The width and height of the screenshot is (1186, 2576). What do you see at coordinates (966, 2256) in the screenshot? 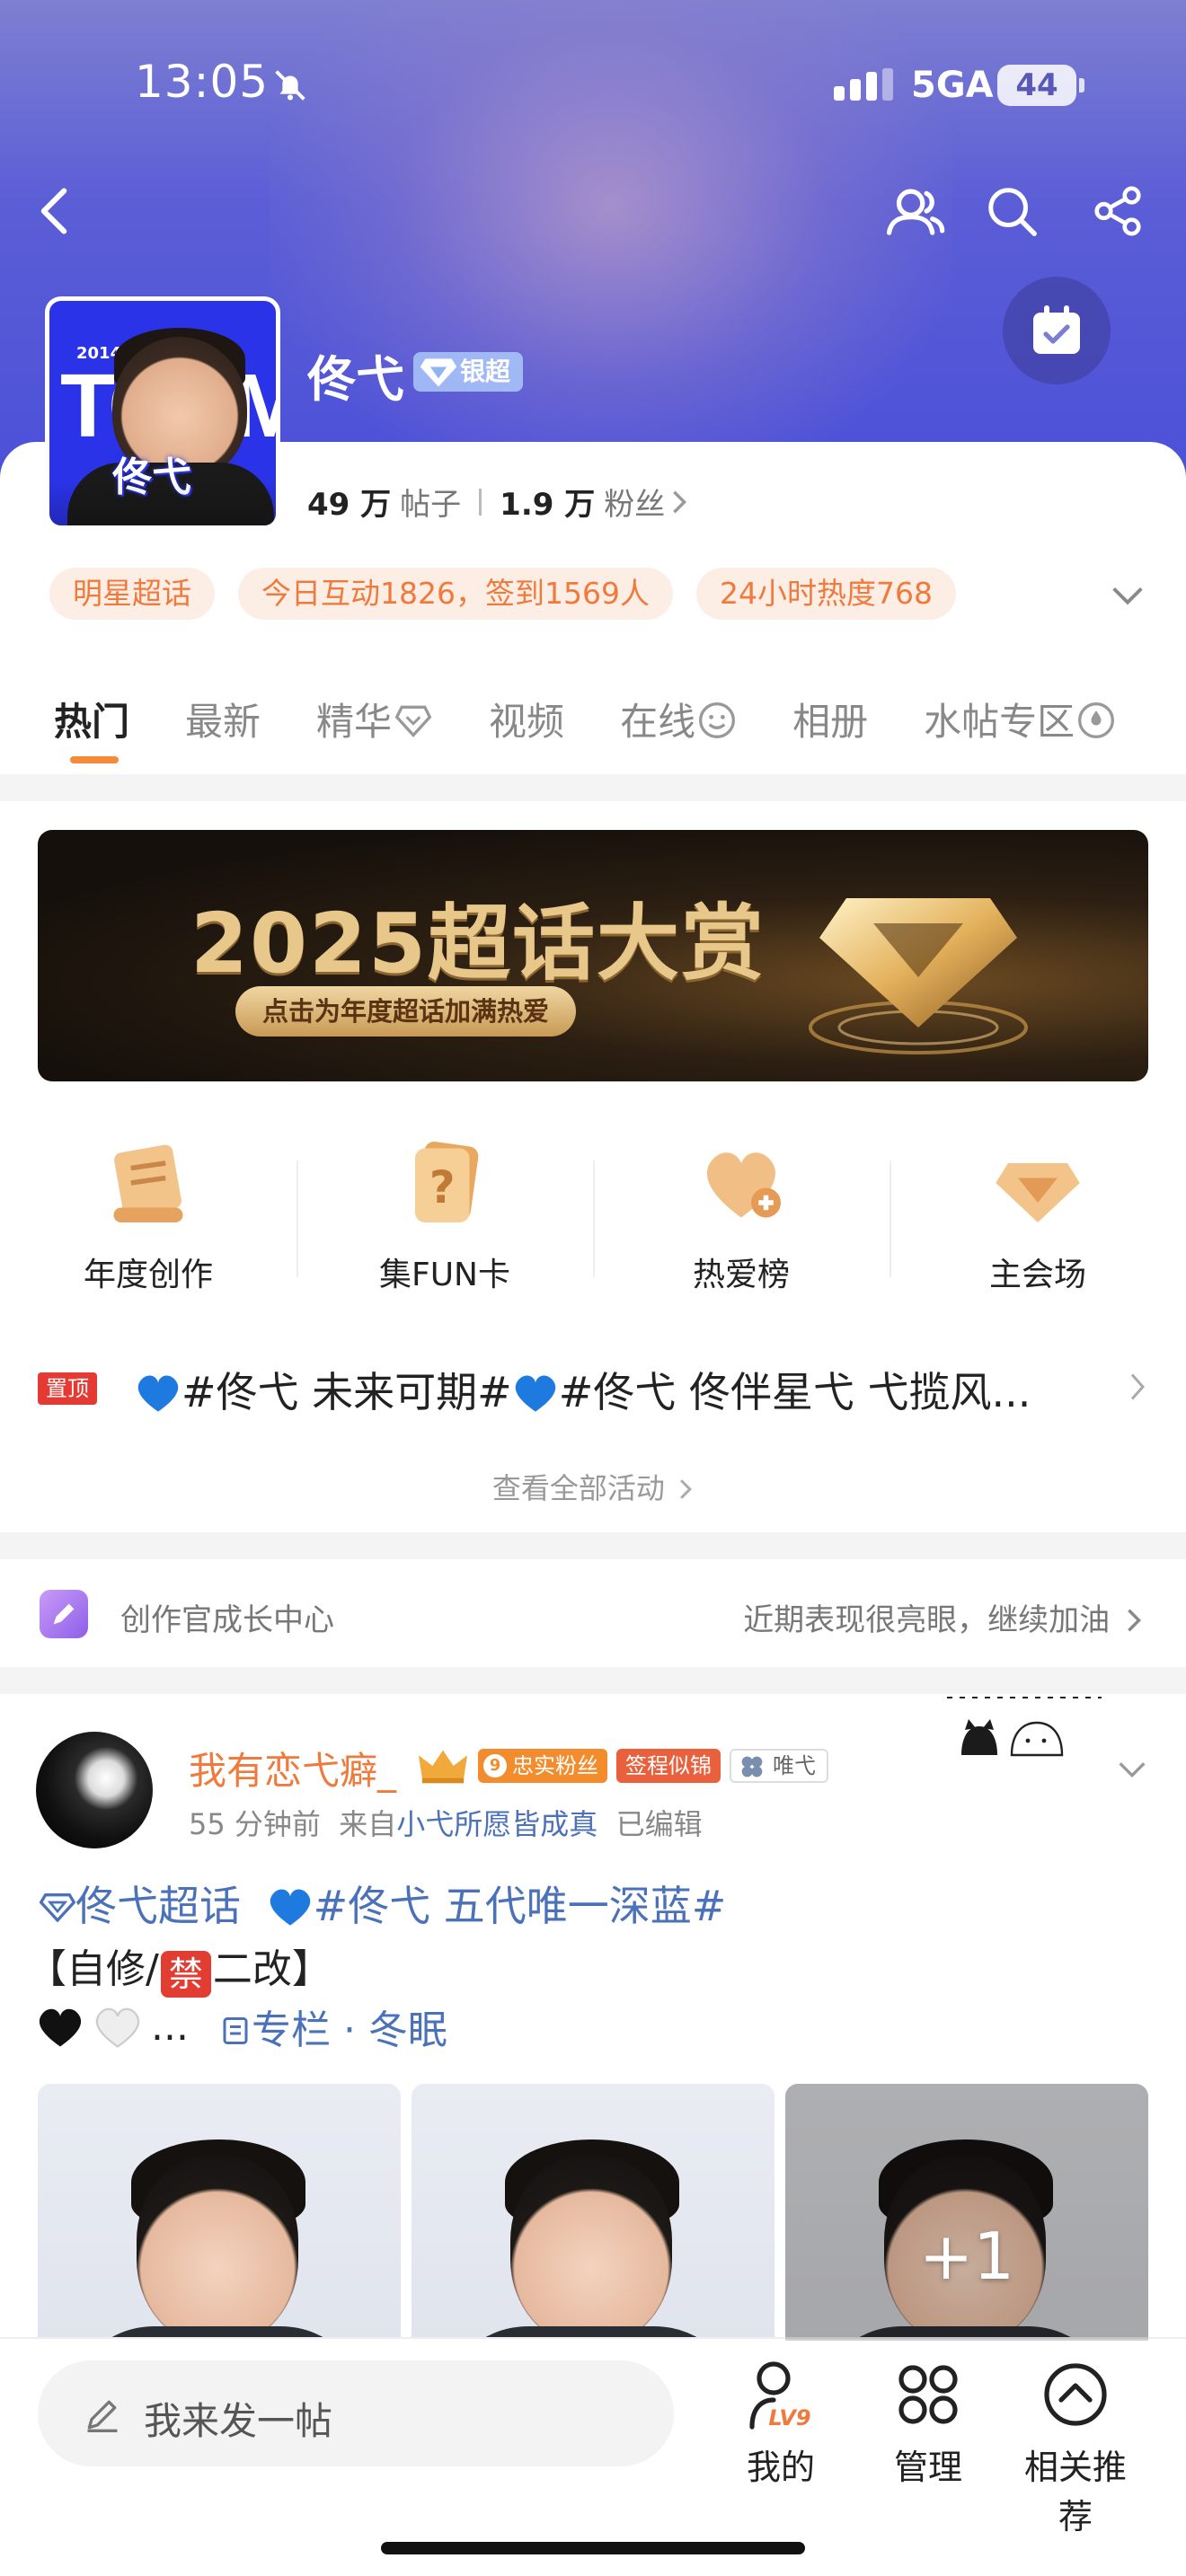
I see `more-photos-count: +1` at bounding box center [966, 2256].